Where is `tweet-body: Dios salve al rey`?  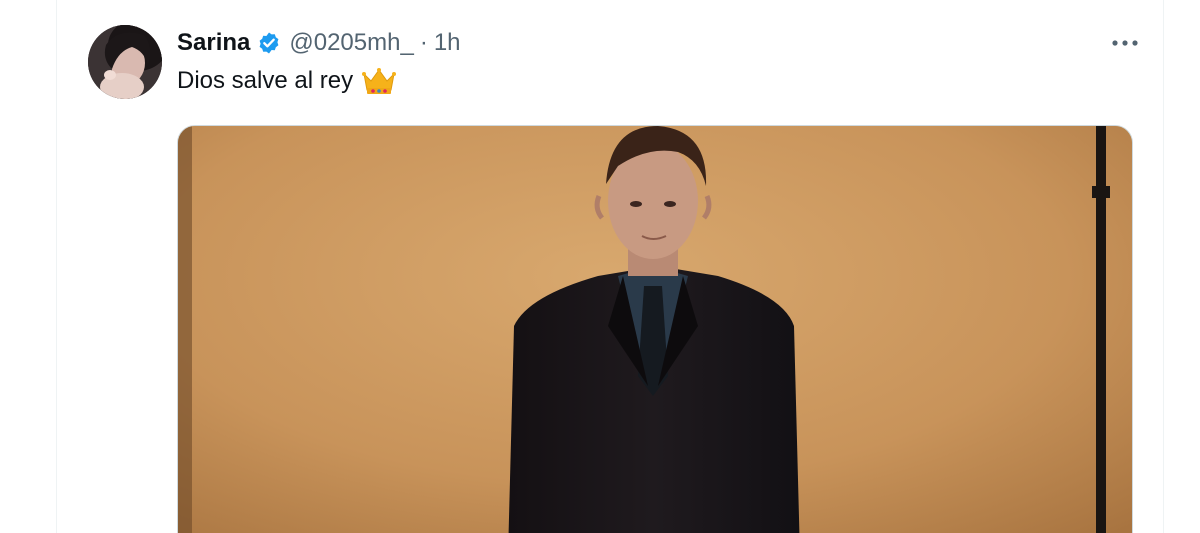
tweet-body: Dios salve al rey is located at coordinates (287, 81).